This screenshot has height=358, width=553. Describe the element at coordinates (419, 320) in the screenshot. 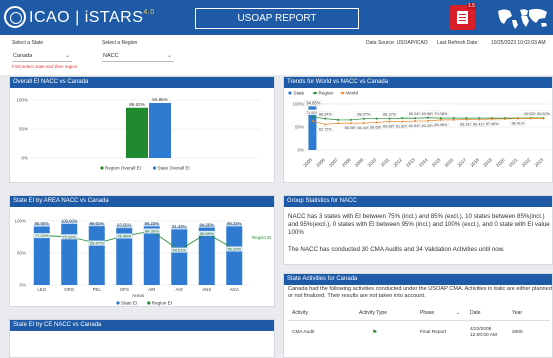

I see `header-divider` at that location.